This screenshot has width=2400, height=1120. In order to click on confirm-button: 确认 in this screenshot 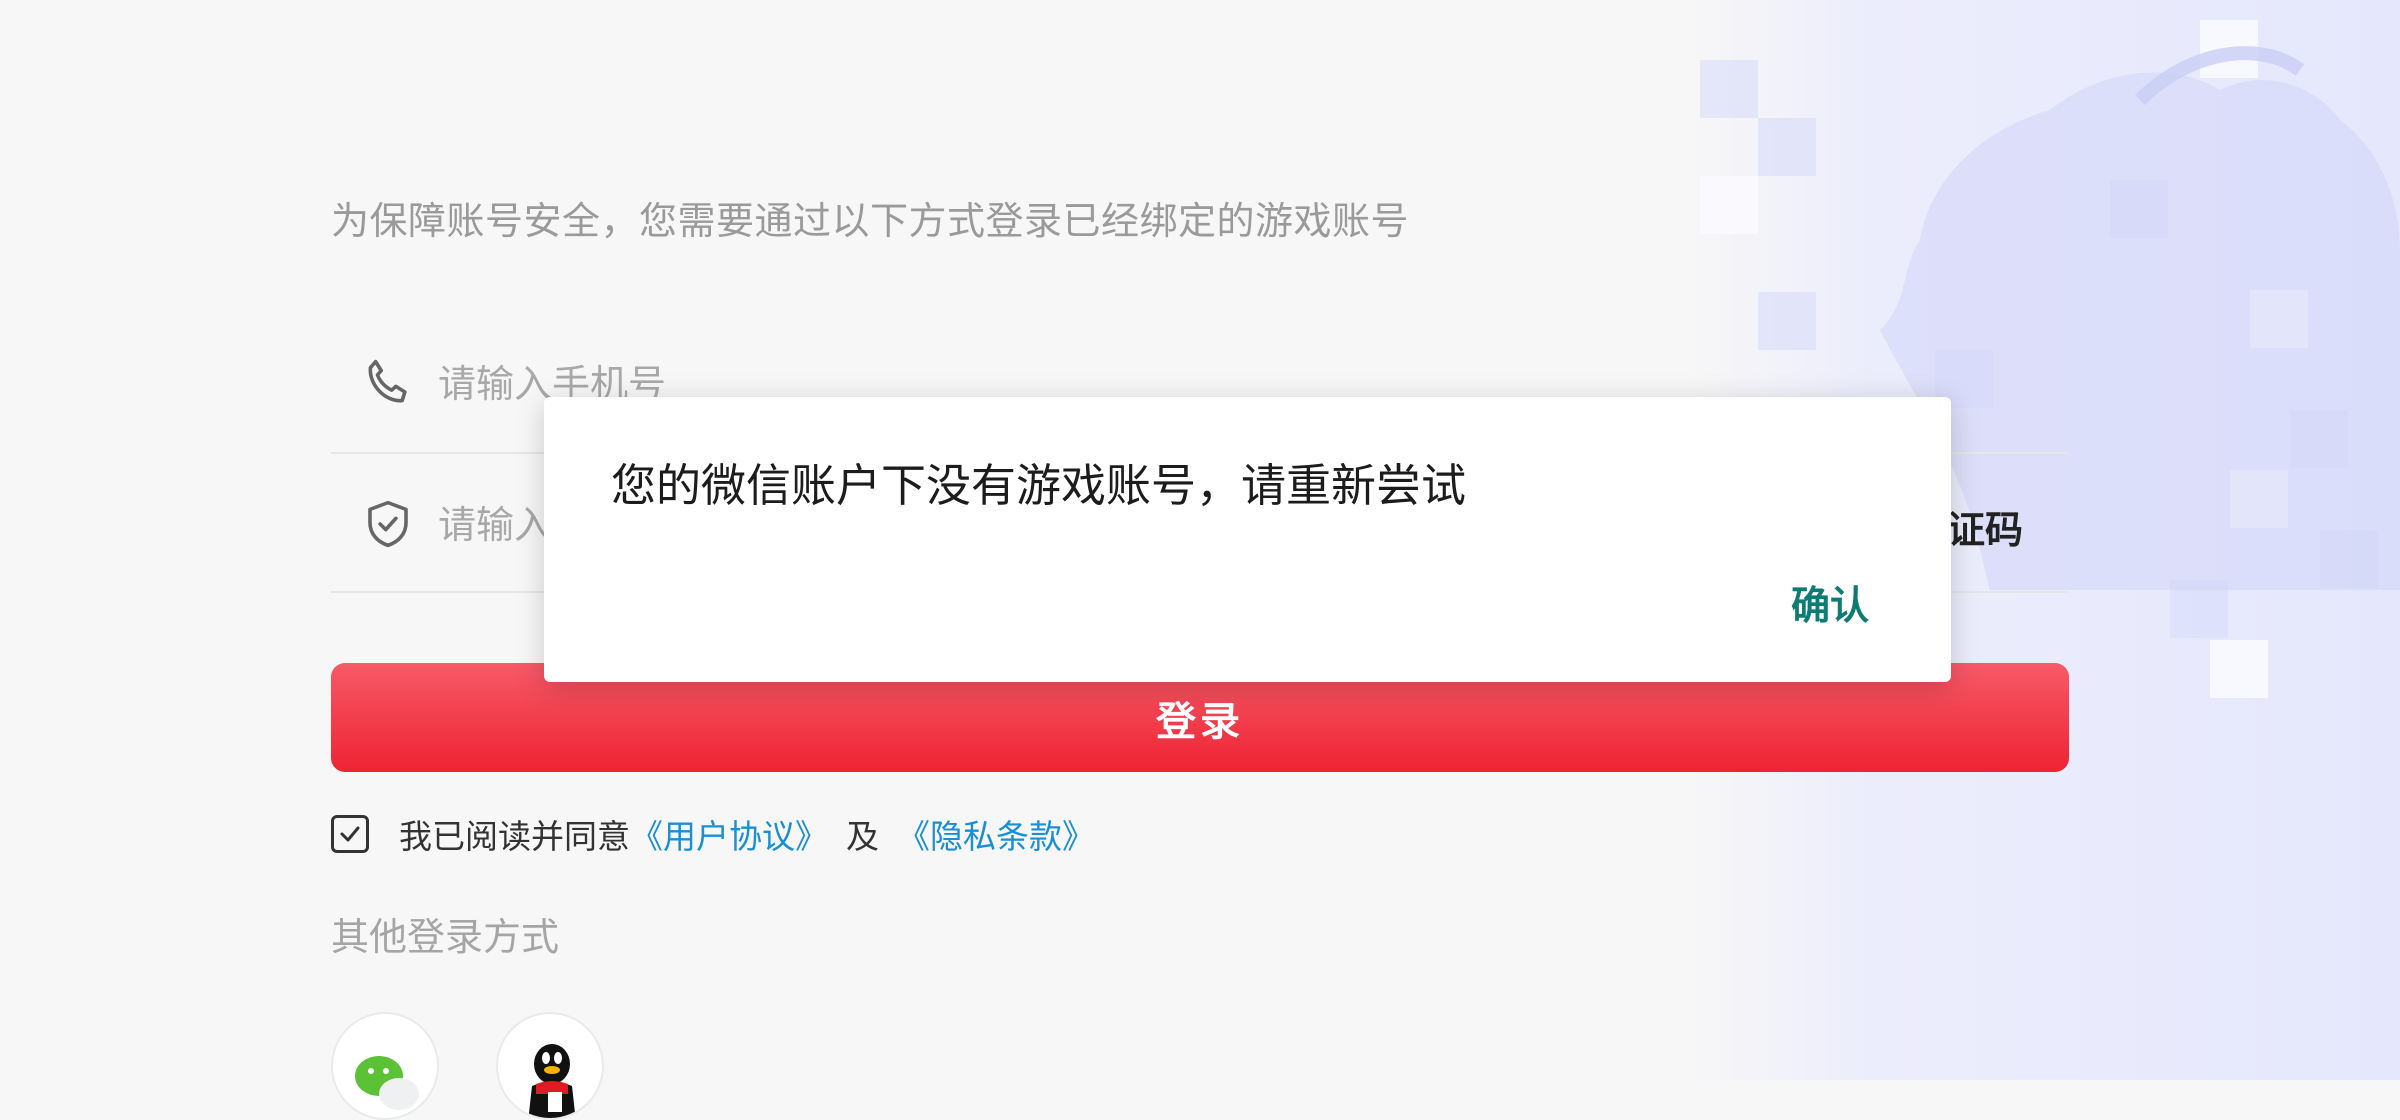, I will do `click(1830, 603)`.